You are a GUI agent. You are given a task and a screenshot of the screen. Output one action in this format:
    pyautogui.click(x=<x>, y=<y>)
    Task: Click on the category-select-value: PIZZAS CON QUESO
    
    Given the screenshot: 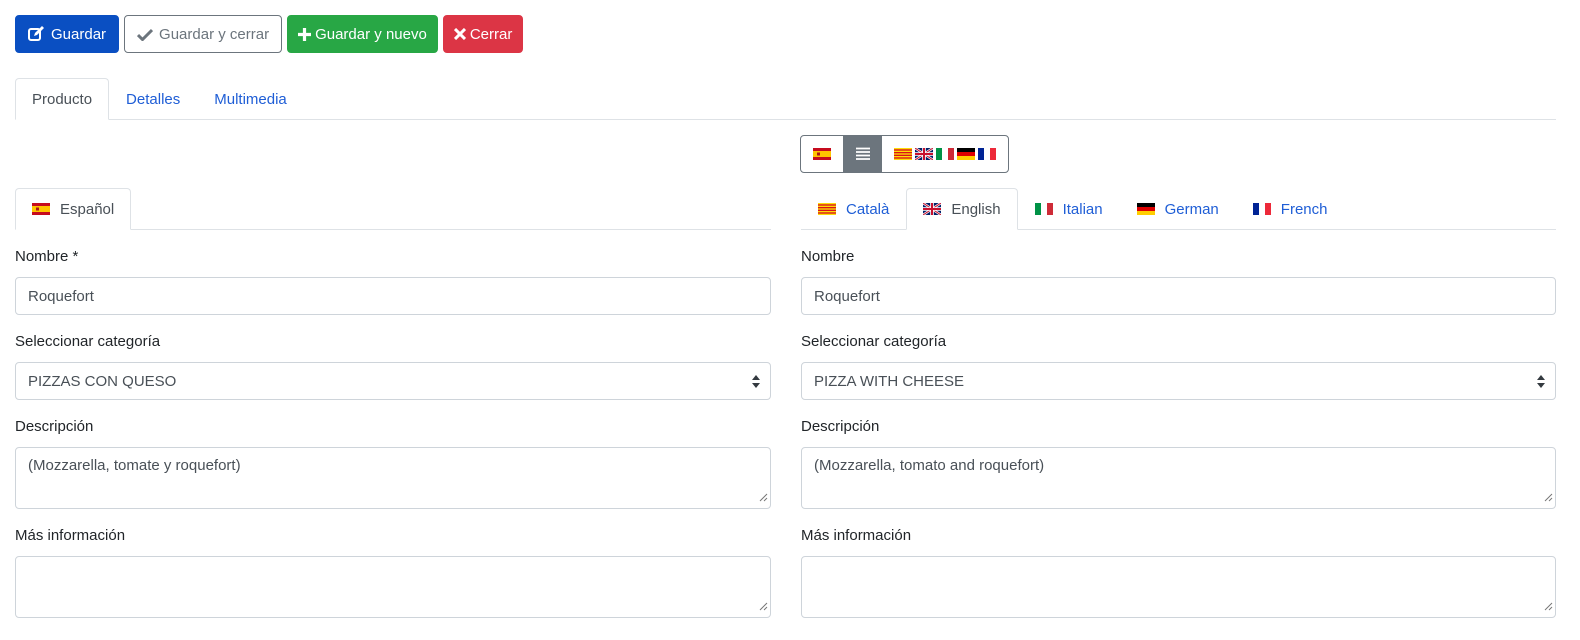 What is the action you would take?
    pyautogui.click(x=102, y=381)
    